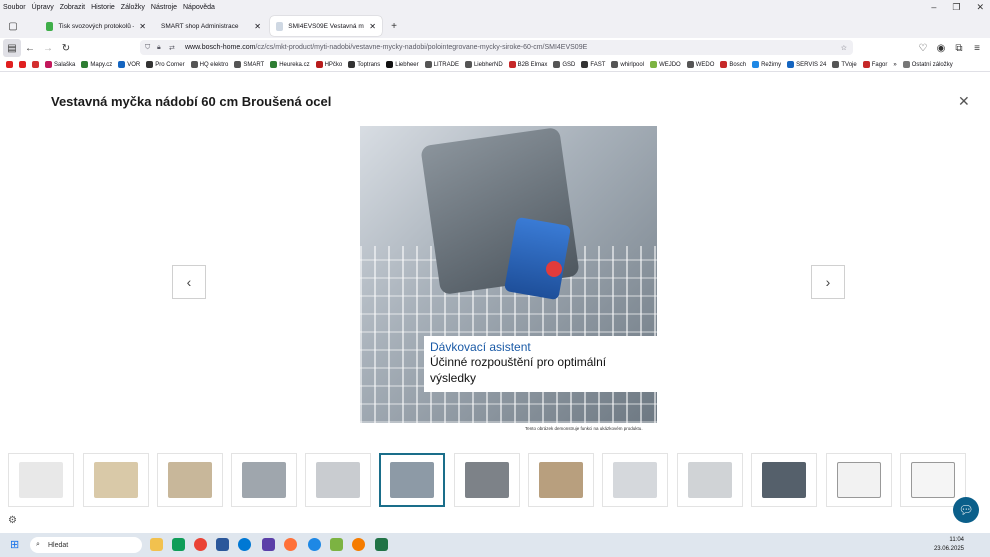 This screenshot has height=557, width=990. I want to click on windows-start-icon: ⊞, so click(14, 544).